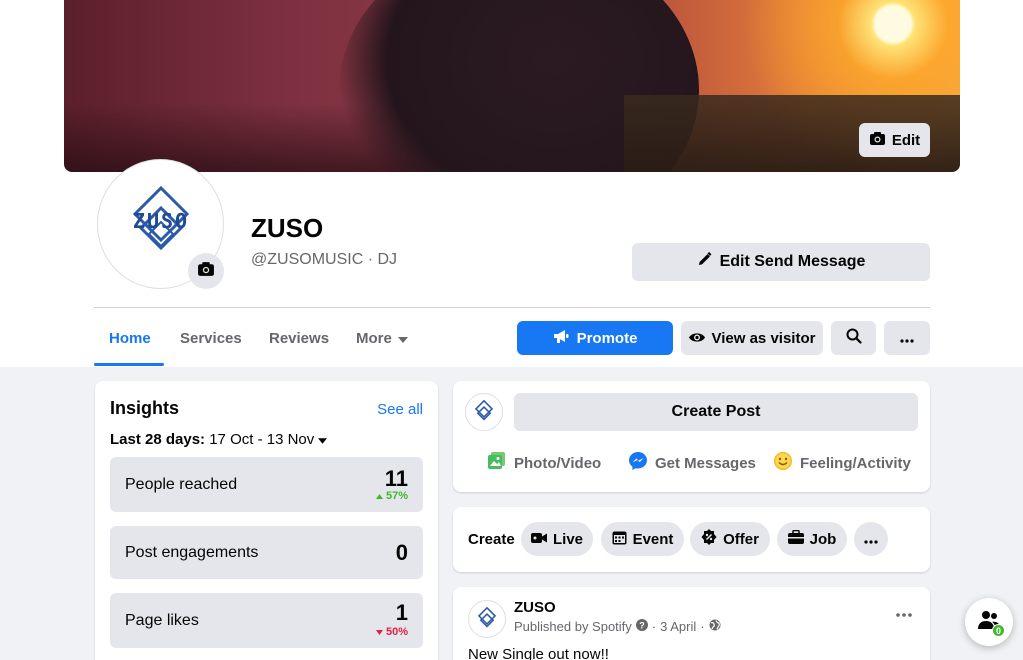 The width and height of the screenshot is (1023, 660). I want to click on post-options-button, so click(904, 611).